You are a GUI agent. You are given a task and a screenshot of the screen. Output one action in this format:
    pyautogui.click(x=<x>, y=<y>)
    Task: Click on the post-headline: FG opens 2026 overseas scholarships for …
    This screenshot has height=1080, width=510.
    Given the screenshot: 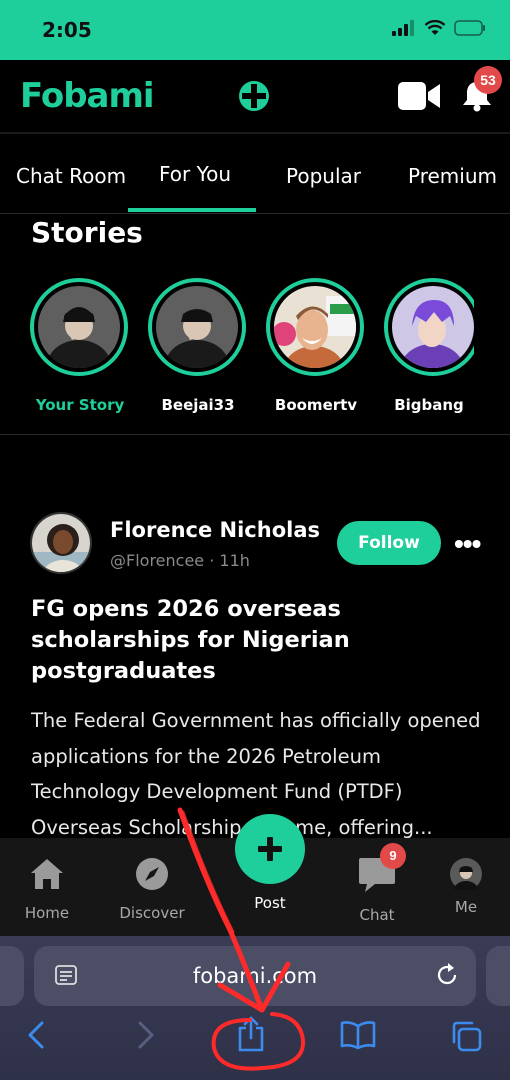 What is the action you would take?
    pyautogui.click(x=256, y=640)
    